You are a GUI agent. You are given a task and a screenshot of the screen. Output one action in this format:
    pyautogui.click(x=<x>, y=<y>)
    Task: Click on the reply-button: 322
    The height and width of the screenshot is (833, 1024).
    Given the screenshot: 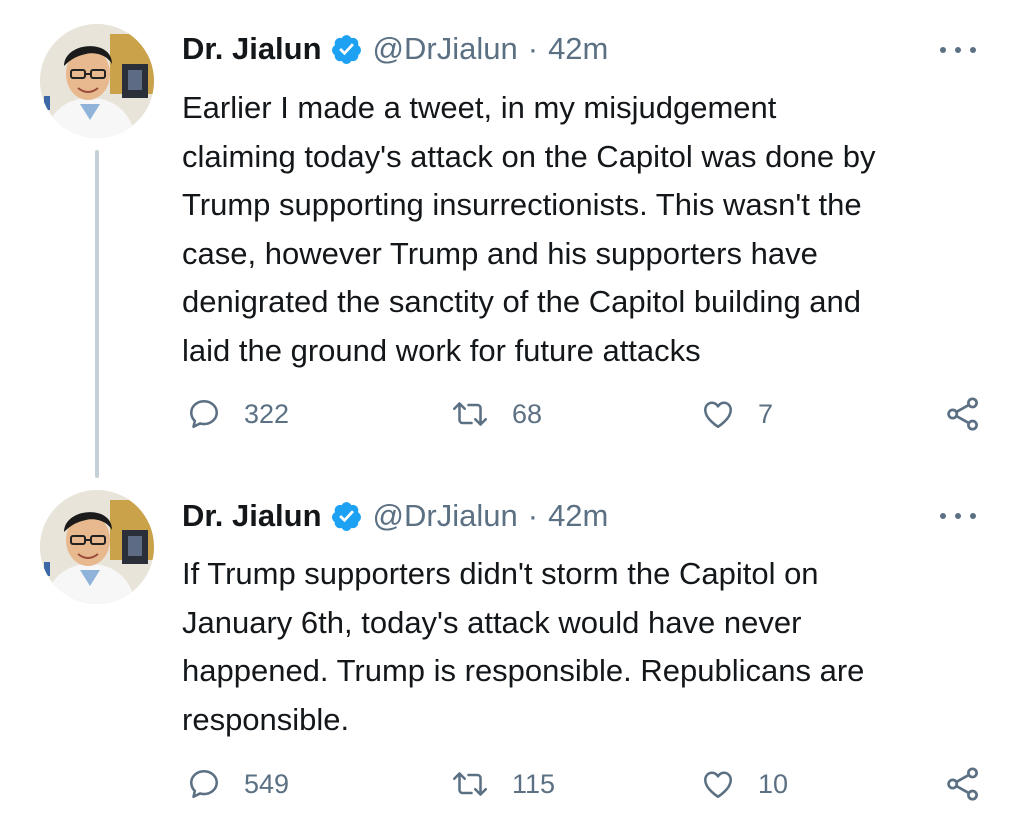 What is the action you would take?
    pyautogui.click(x=237, y=414)
    